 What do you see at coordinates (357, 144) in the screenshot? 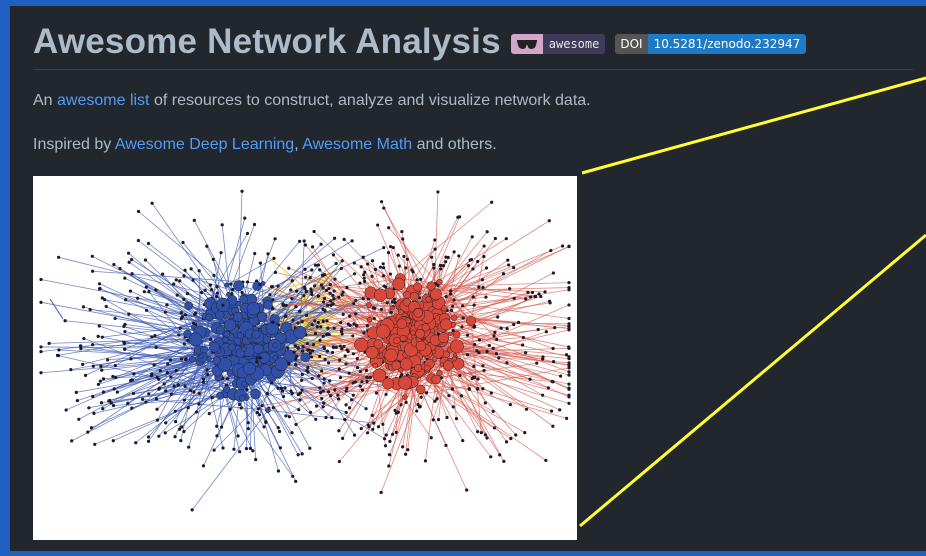
I see `awesome-math-link: Awesome Math` at bounding box center [357, 144].